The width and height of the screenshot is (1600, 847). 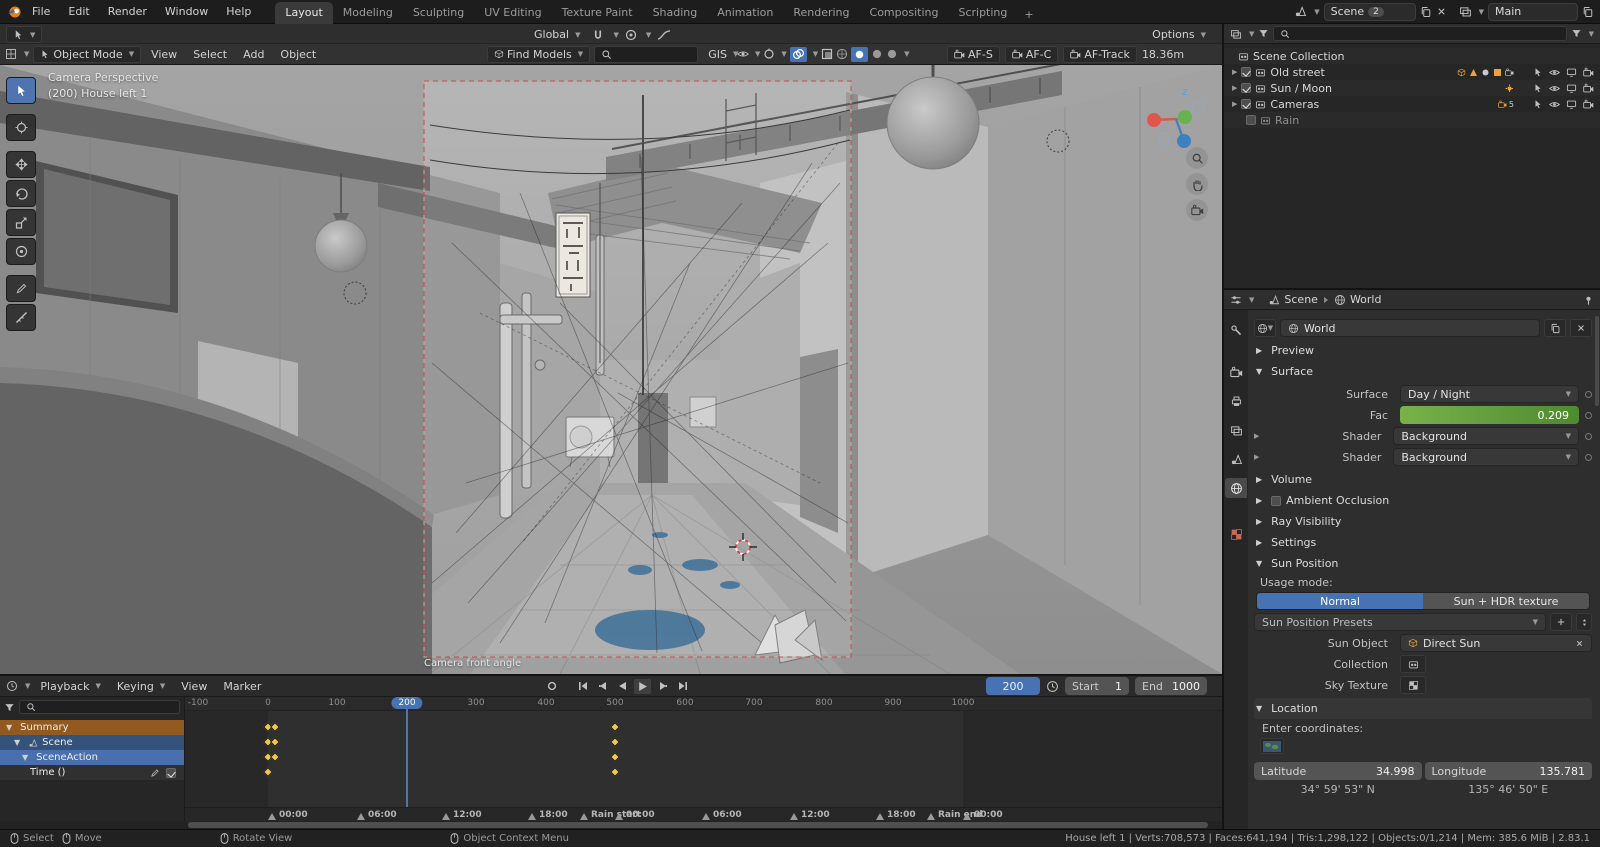 What do you see at coordinates (1410, 328) in the screenshot?
I see `world-name-field: World` at bounding box center [1410, 328].